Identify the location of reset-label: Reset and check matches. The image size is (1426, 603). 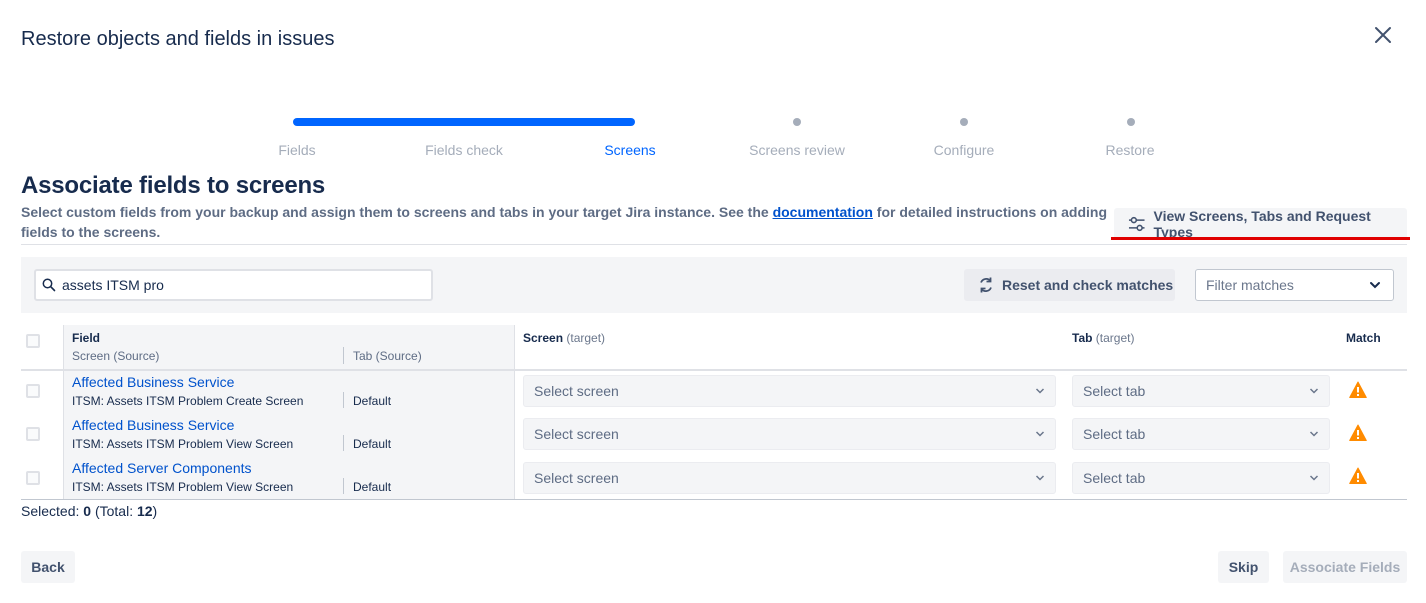
(1088, 285).